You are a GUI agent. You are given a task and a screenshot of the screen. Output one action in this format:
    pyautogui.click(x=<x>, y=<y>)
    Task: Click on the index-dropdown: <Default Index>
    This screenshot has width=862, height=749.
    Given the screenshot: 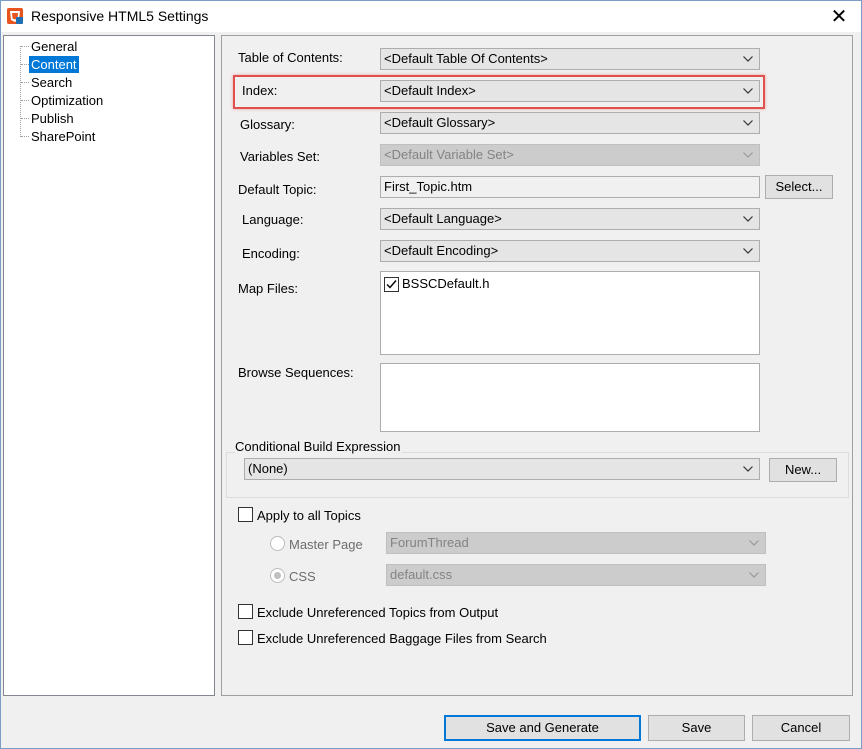 What is the action you would take?
    pyautogui.click(x=570, y=91)
    